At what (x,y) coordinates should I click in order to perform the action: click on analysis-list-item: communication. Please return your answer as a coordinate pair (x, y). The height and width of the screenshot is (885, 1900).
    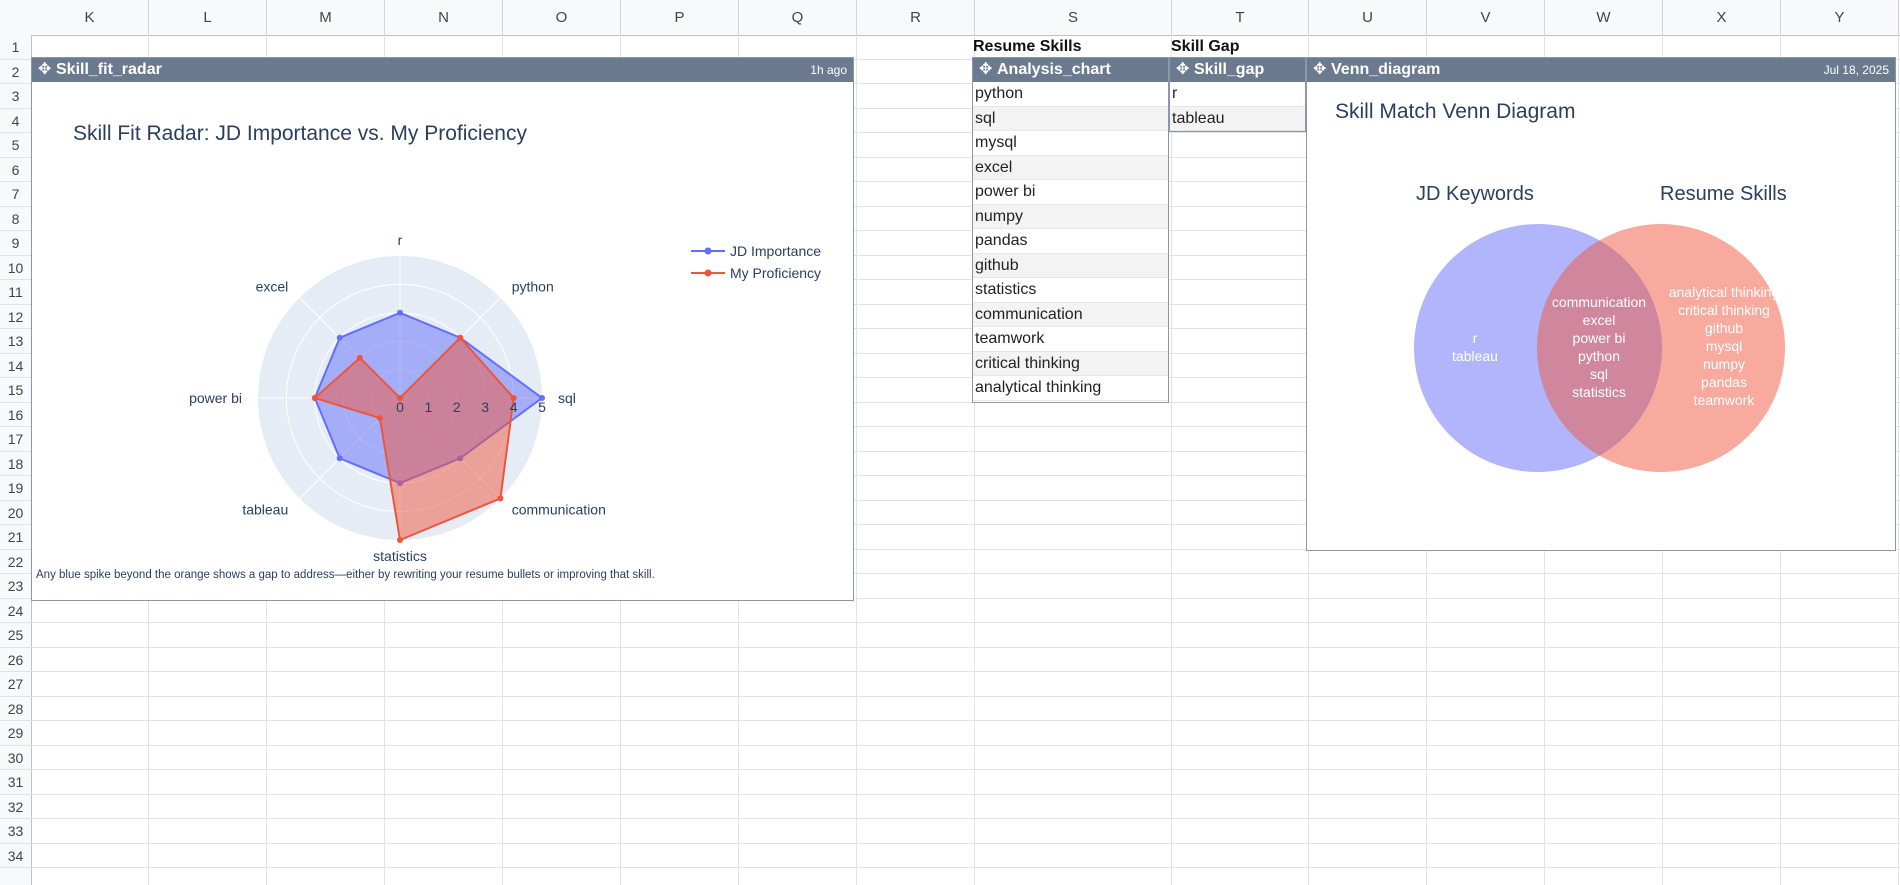
    Looking at the image, I should click on (1070, 314).